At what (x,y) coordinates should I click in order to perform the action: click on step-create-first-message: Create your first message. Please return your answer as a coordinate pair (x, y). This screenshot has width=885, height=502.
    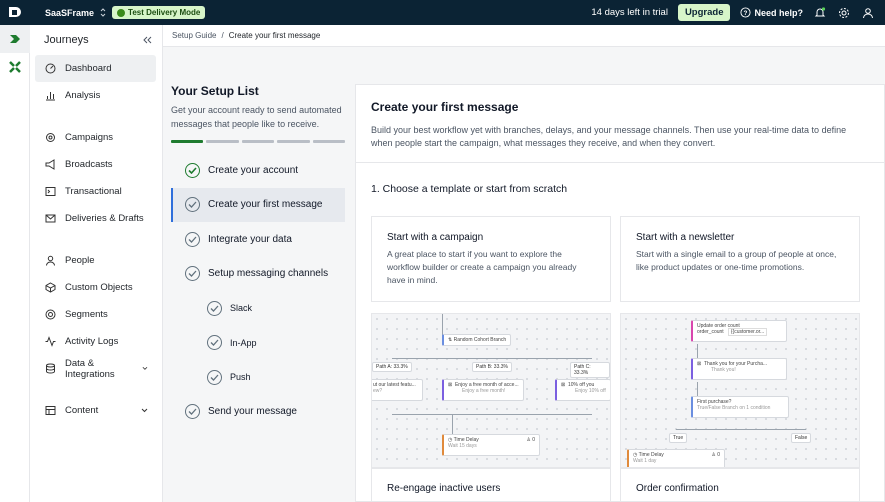
    Looking at the image, I should click on (258, 204).